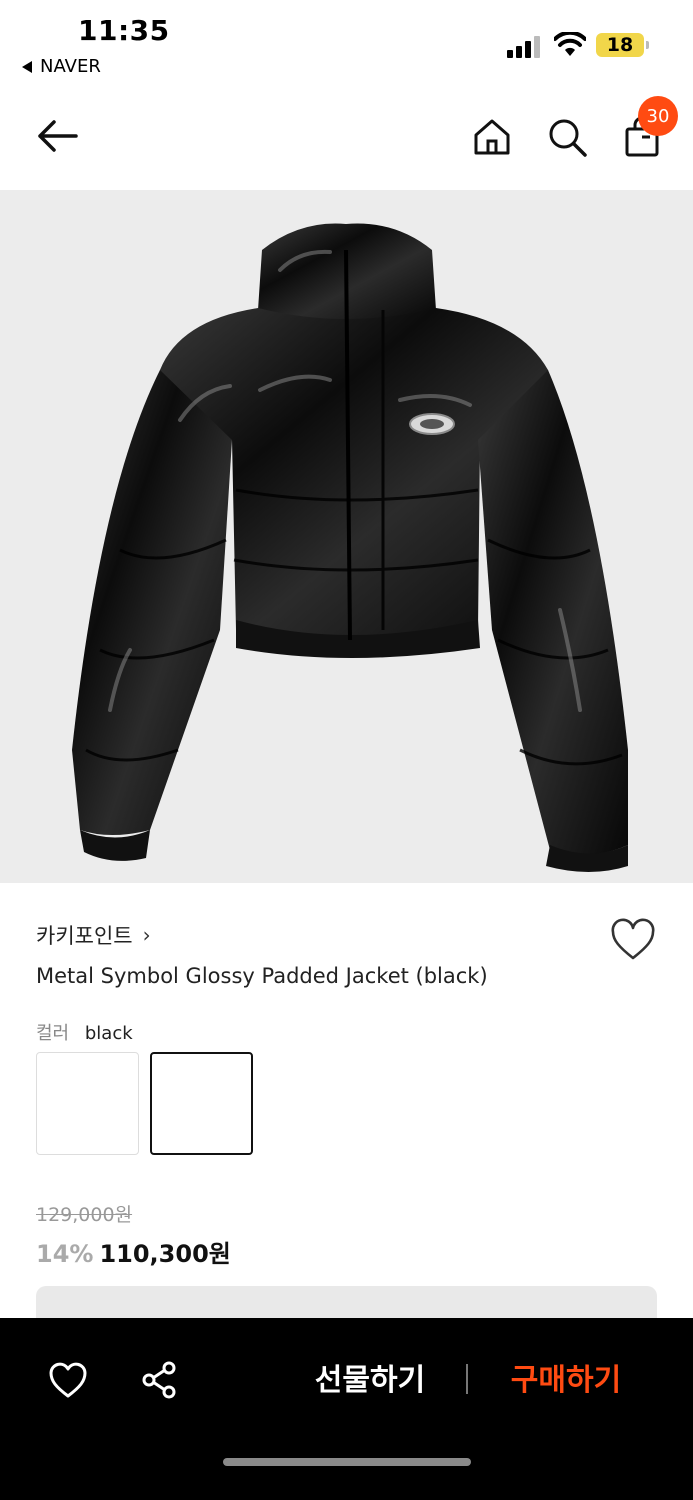 This screenshot has width=693, height=1500. What do you see at coordinates (467, 1379) in the screenshot?
I see `button-divider` at bounding box center [467, 1379].